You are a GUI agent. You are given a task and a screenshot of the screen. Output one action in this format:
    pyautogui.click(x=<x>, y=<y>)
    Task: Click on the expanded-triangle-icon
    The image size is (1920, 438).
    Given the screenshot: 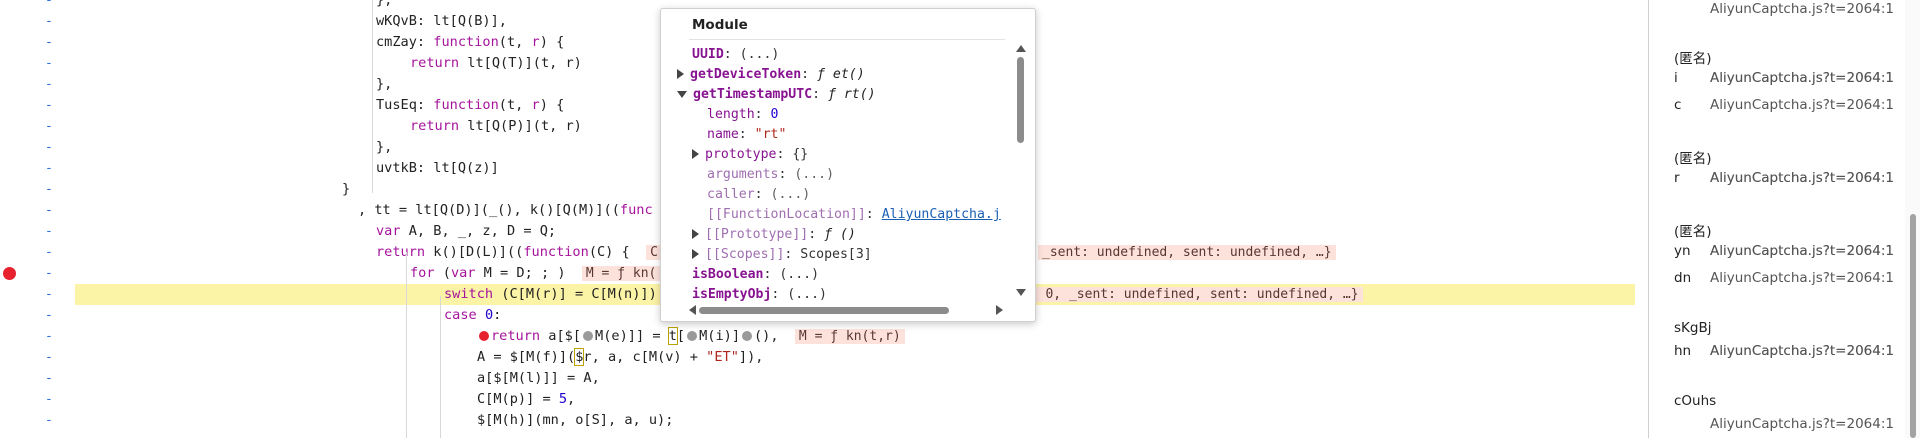 What is the action you would take?
    pyautogui.click(x=682, y=94)
    